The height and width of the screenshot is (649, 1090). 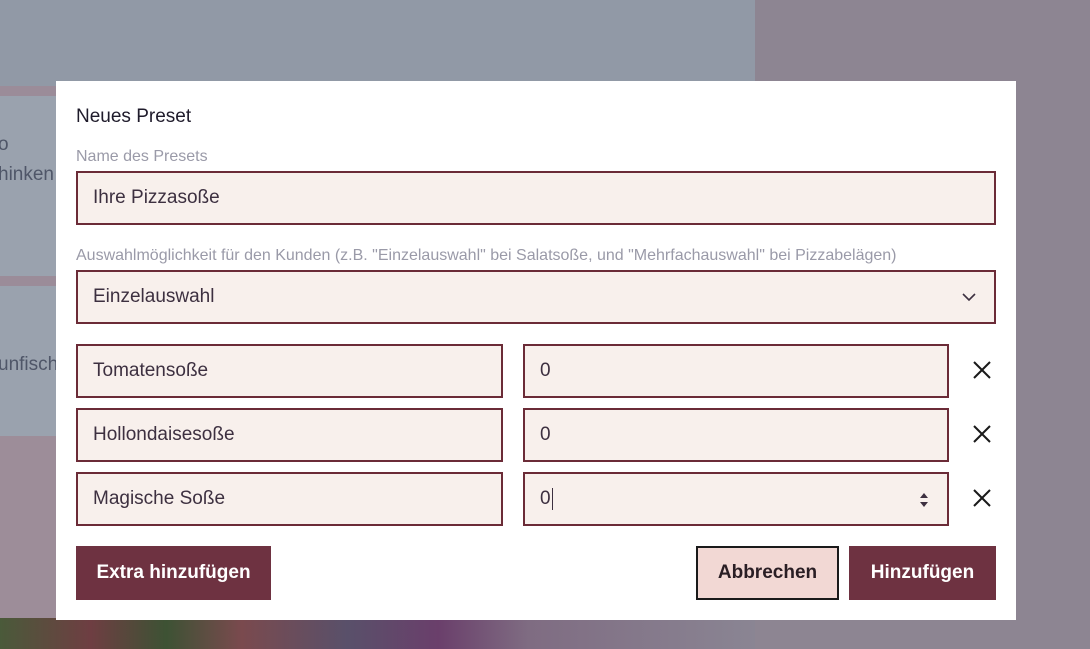 What do you see at coordinates (289, 499) in the screenshot?
I see `extra-name-input: Magische Soße` at bounding box center [289, 499].